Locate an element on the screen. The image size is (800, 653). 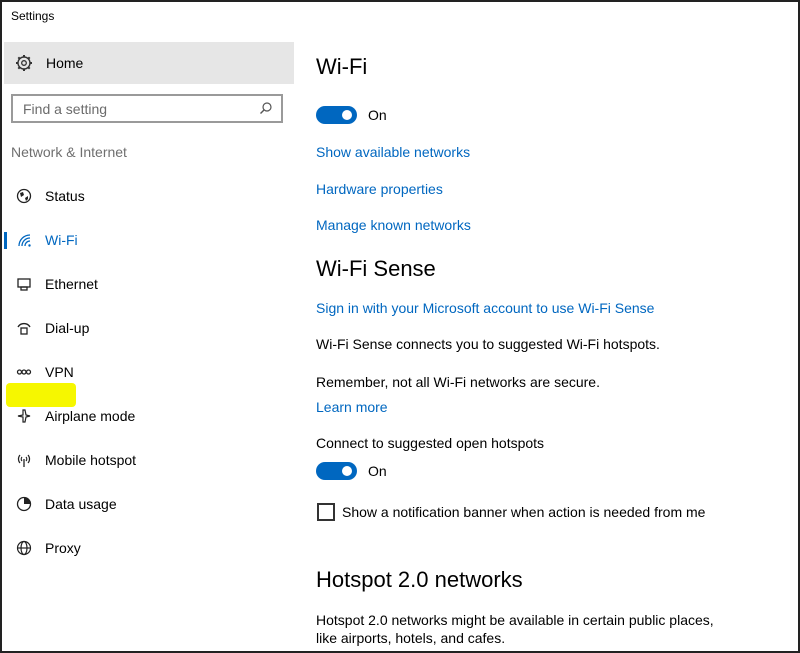
sidebar-item-data-usage: Data usage is located at coordinates (149, 504).